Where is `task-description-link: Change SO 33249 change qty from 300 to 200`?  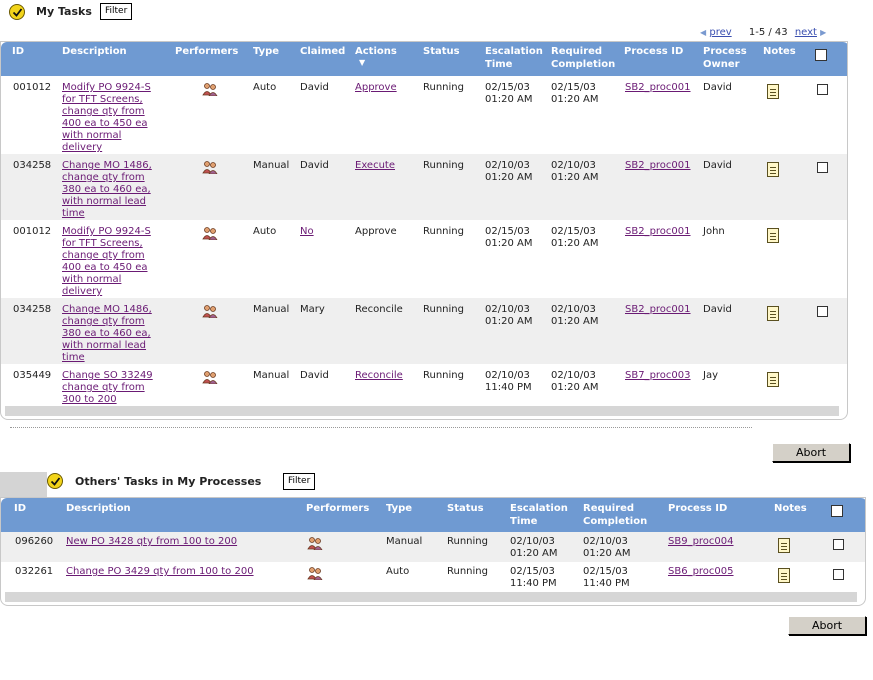
task-description-link: Change SO 33249 change qty from 300 to 200 is located at coordinates (107, 388).